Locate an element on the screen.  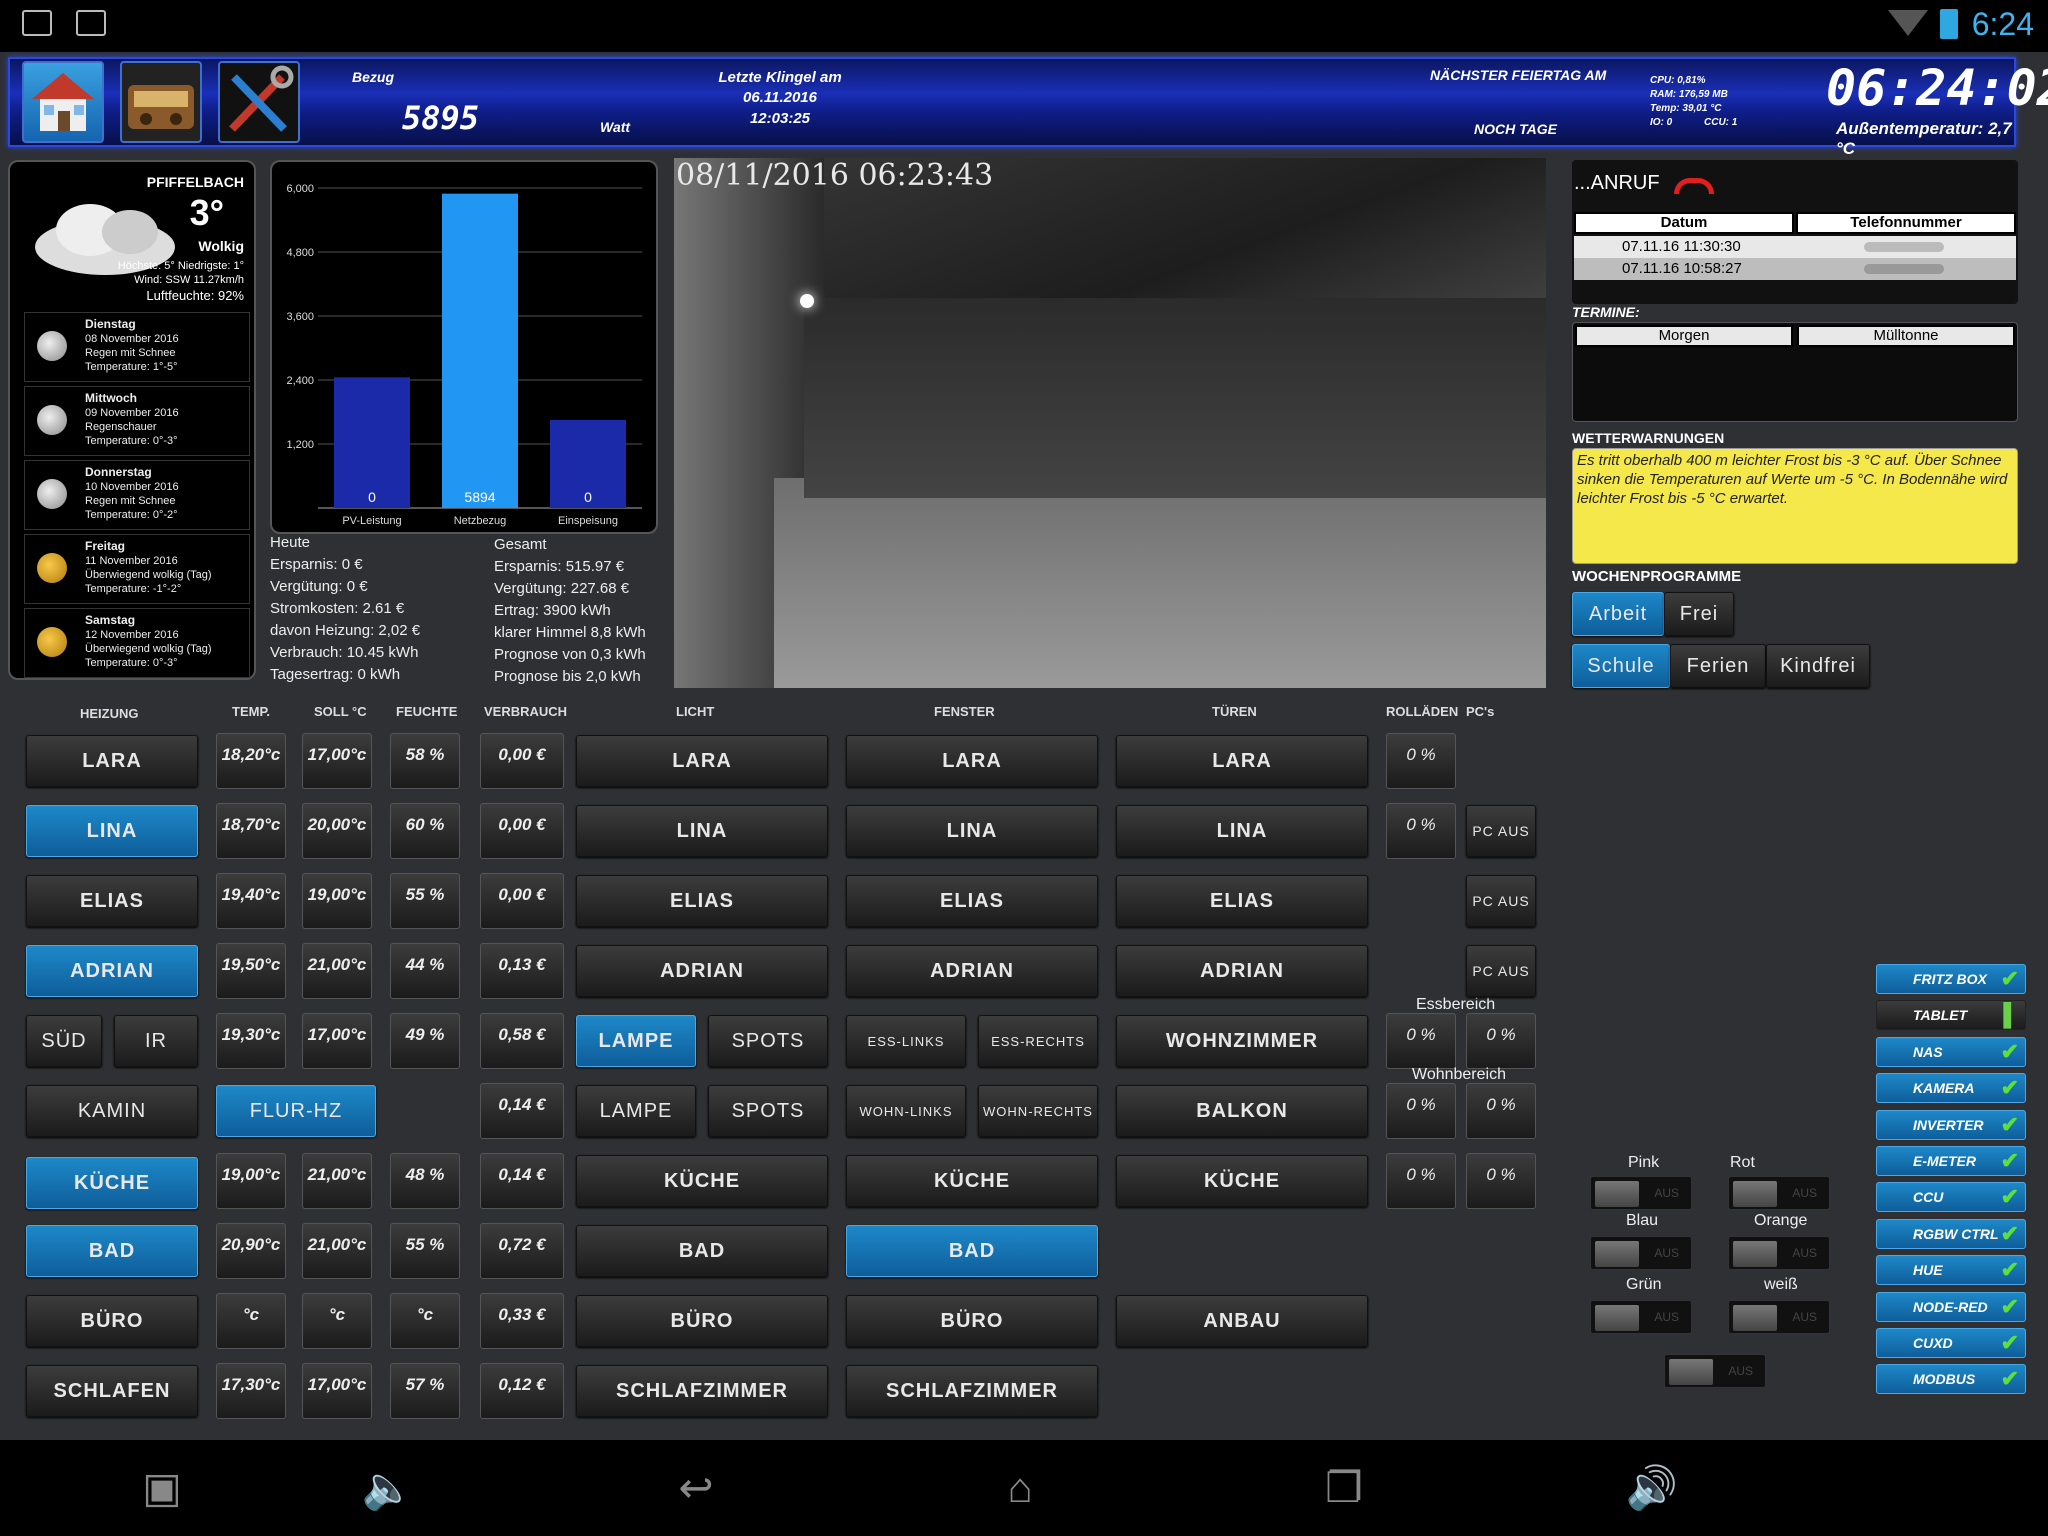
soll-cell: 20,00°c is located at coordinates (337, 831).